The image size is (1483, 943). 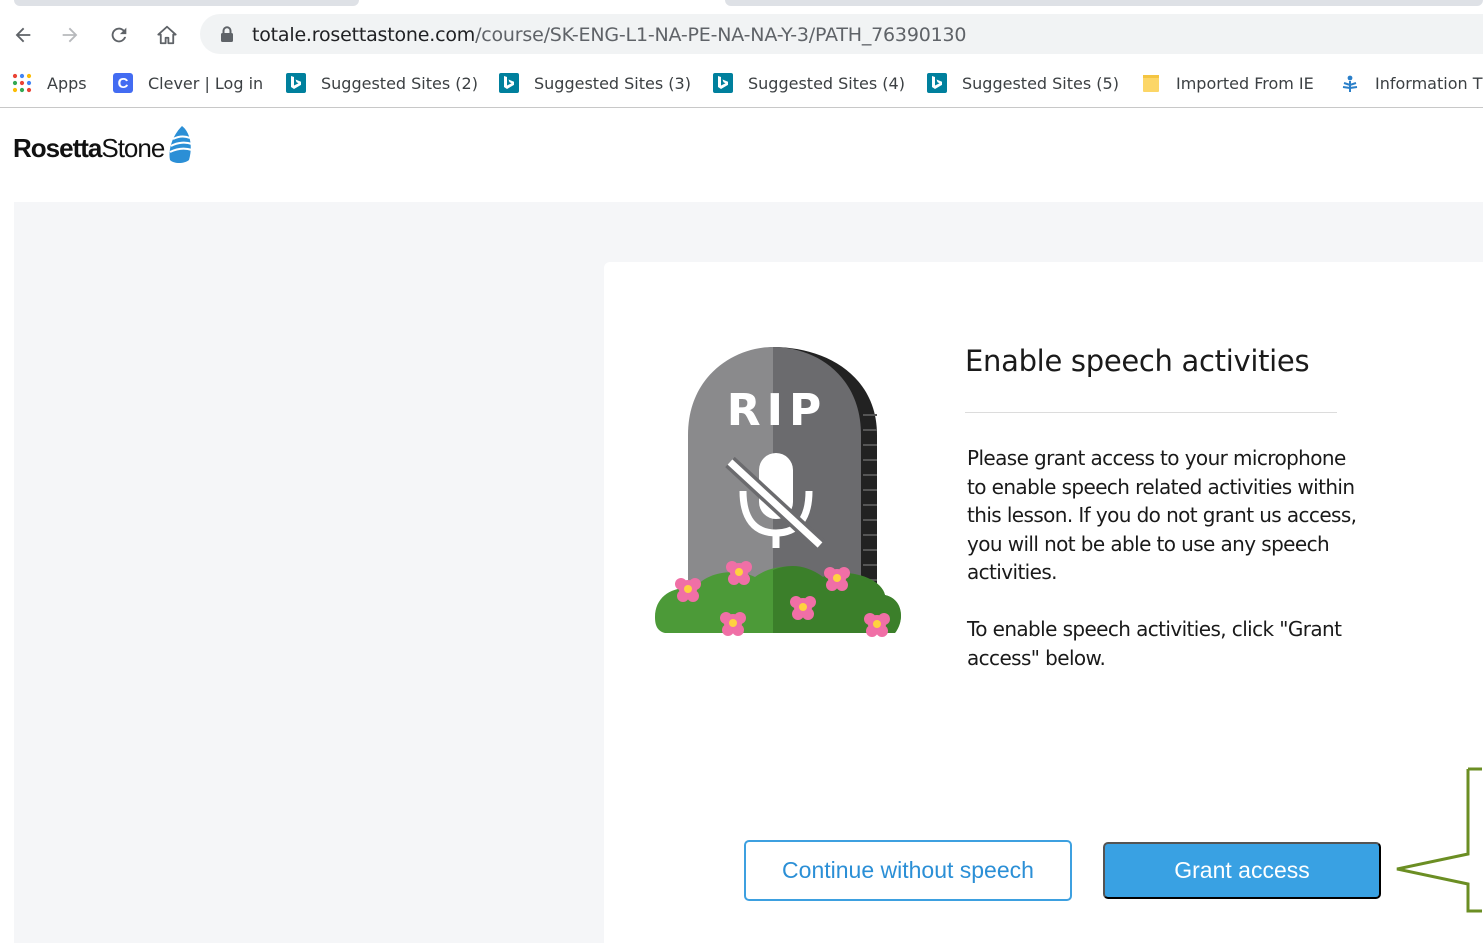 I want to click on bookmark-imported-from-ie: Imported From IE, so click(x=1227, y=83).